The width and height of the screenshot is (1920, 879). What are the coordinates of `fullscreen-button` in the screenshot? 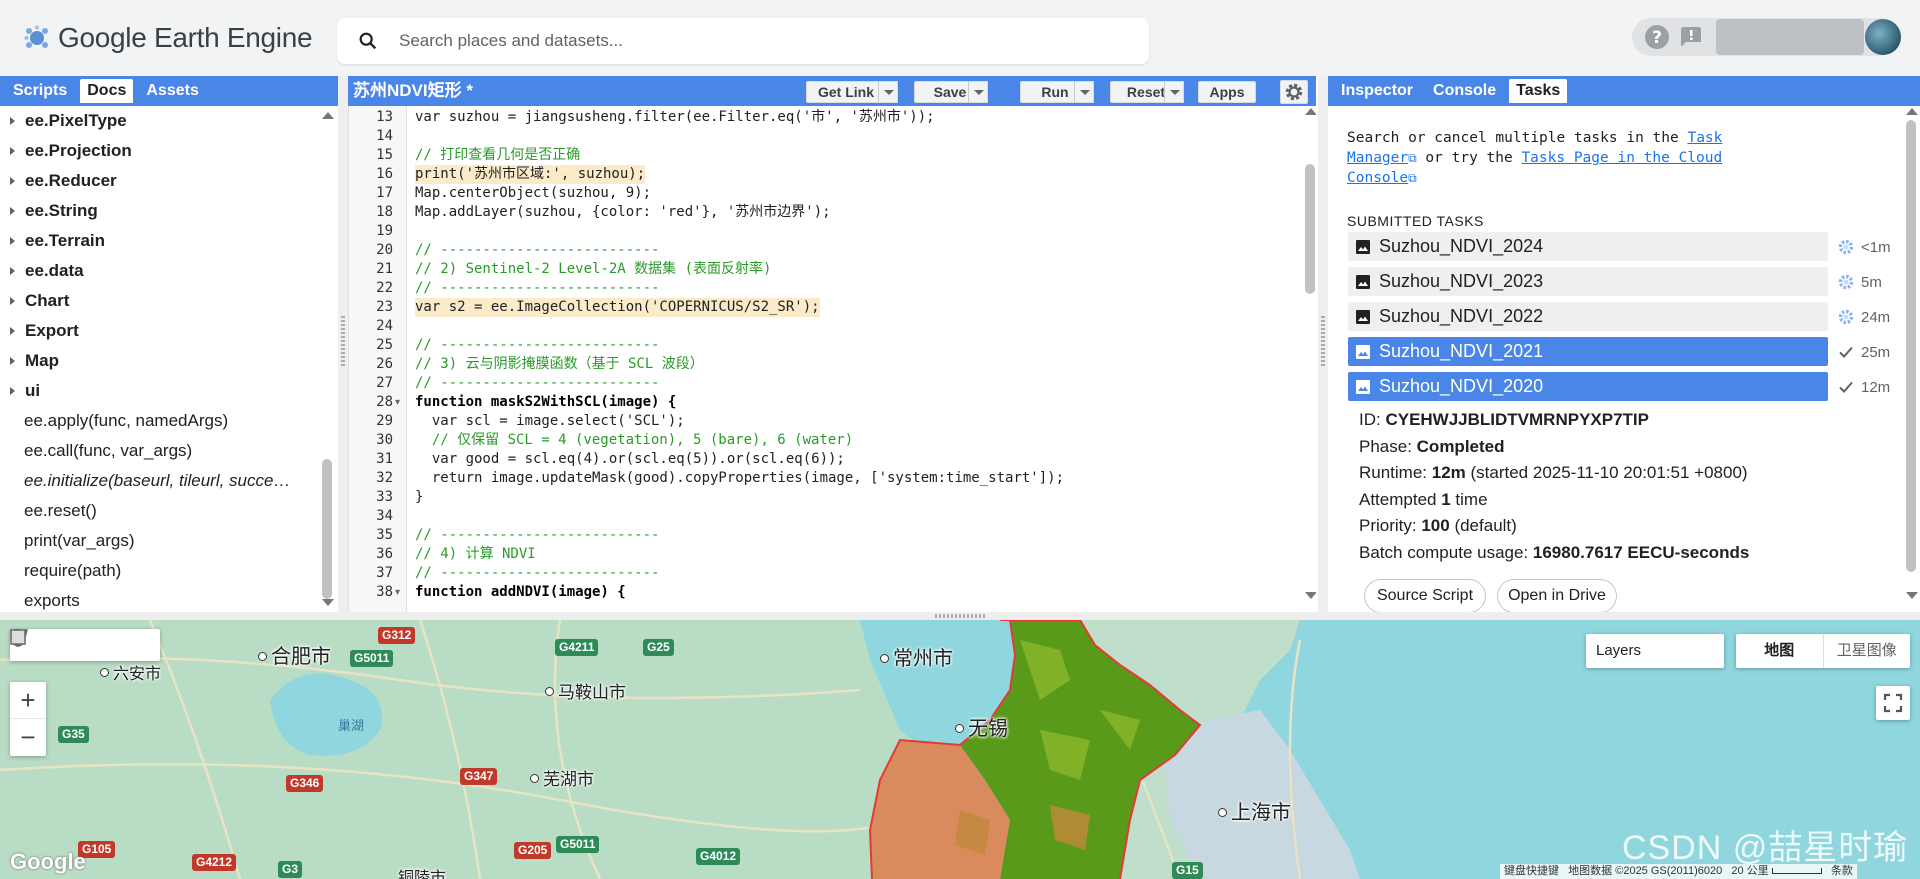 It's located at (1893, 703).